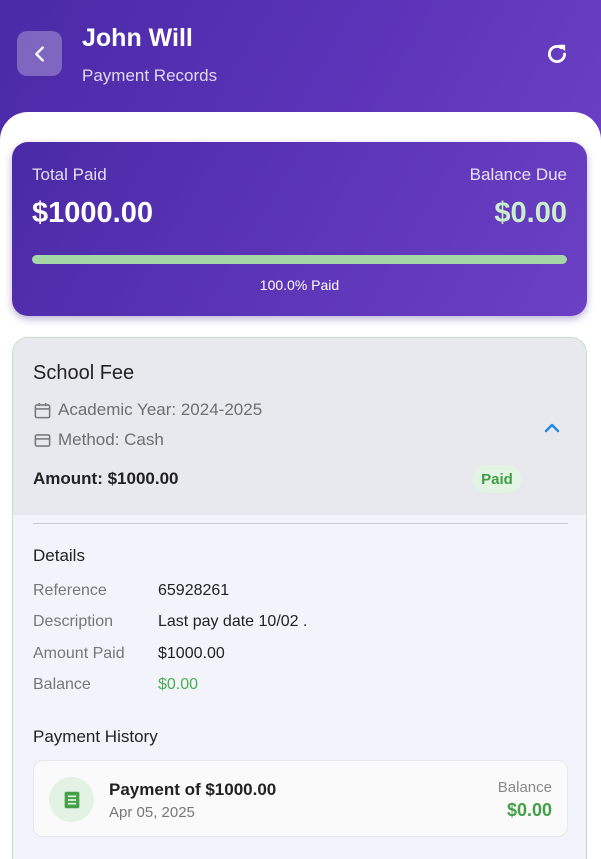  What do you see at coordinates (95, 736) in the screenshot?
I see `payment-history-heading: Payment History` at bounding box center [95, 736].